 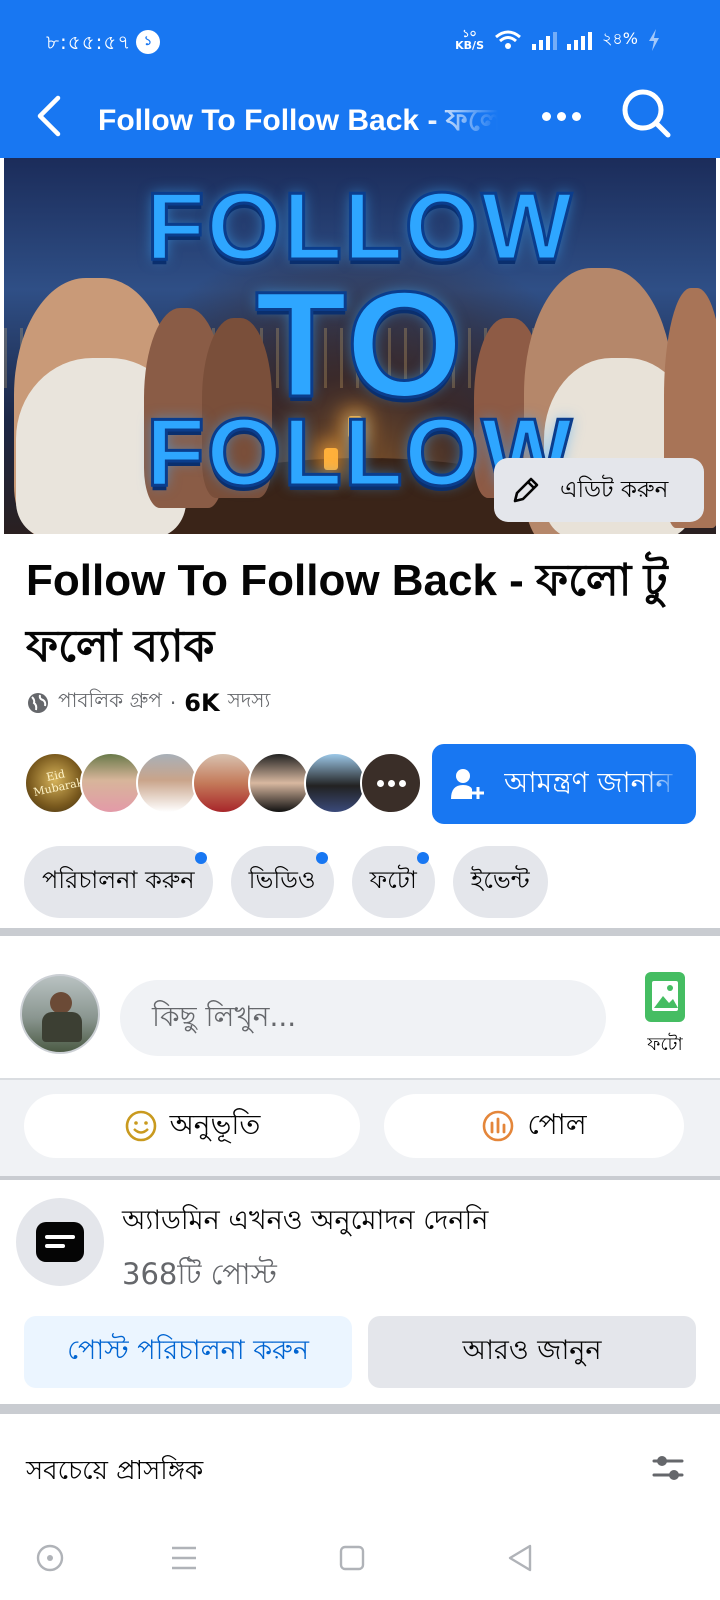 What do you see at coordinates (526, 490) in the screenshot?
I see `pencil-icon` at bounding box center [526, 490].